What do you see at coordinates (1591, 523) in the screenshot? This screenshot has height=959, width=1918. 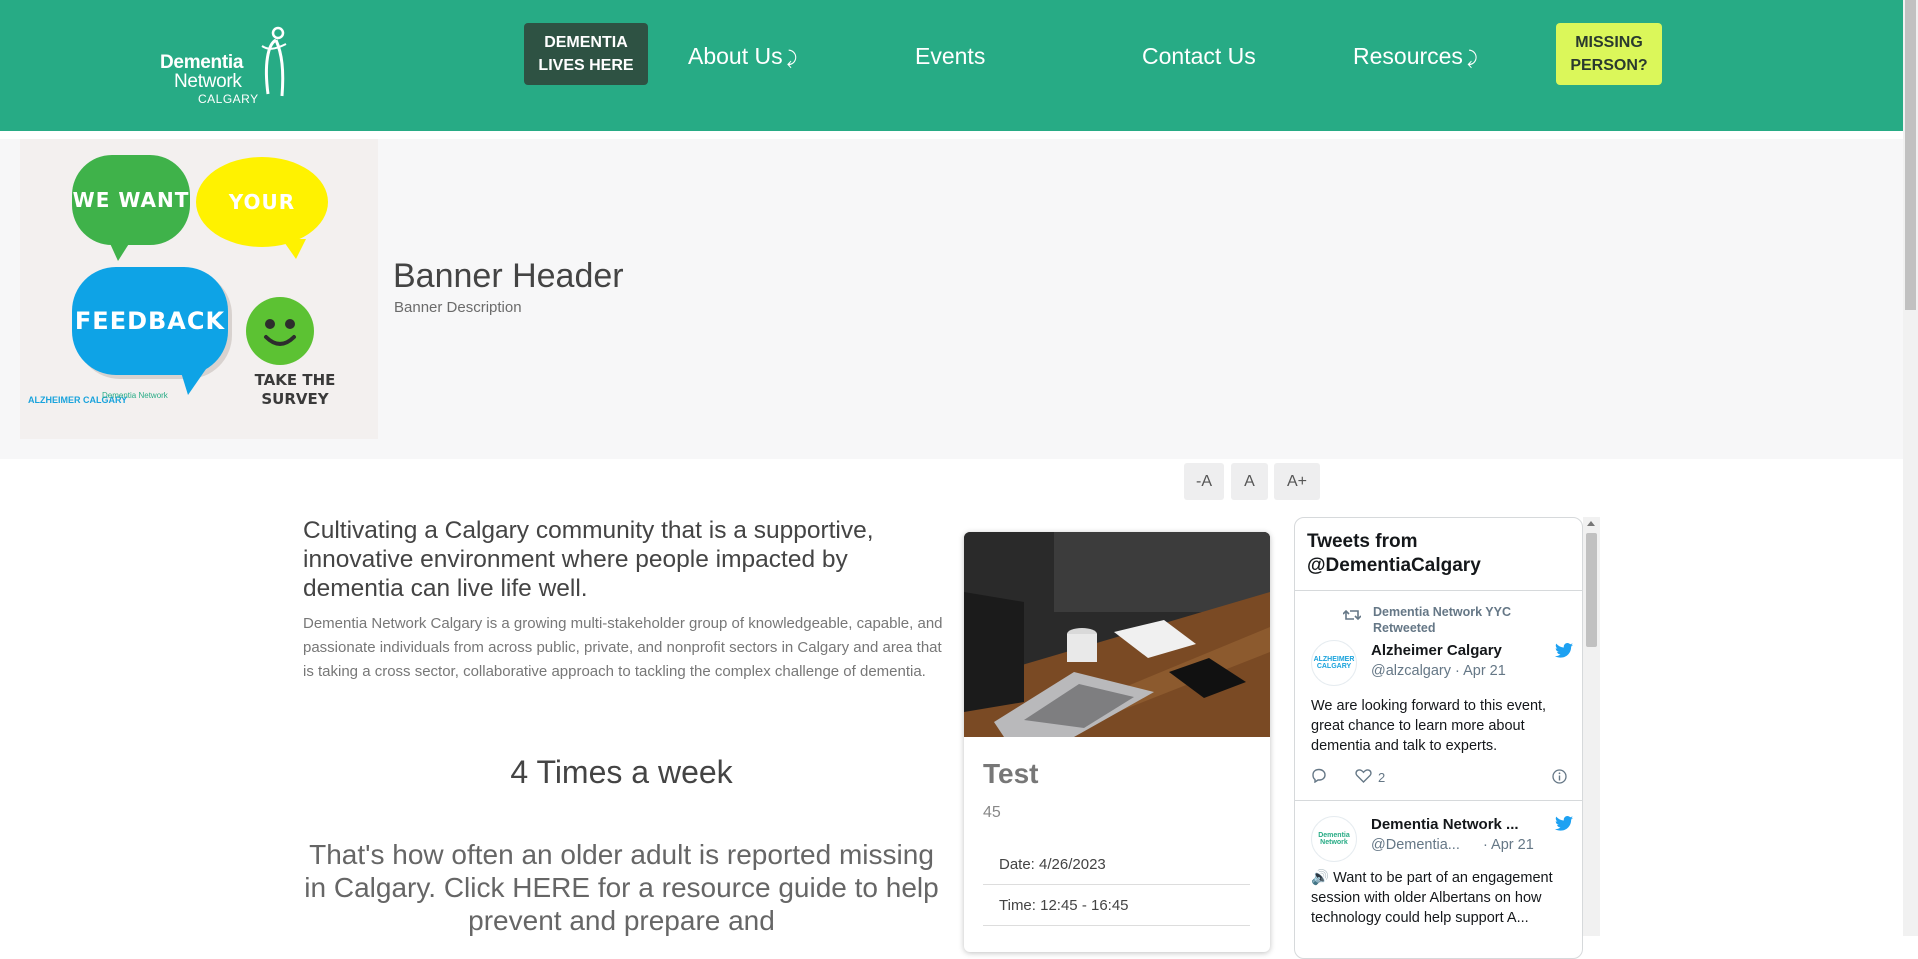 I see `scroll-up-arrow-icon` at bounding box center [1591, 523].